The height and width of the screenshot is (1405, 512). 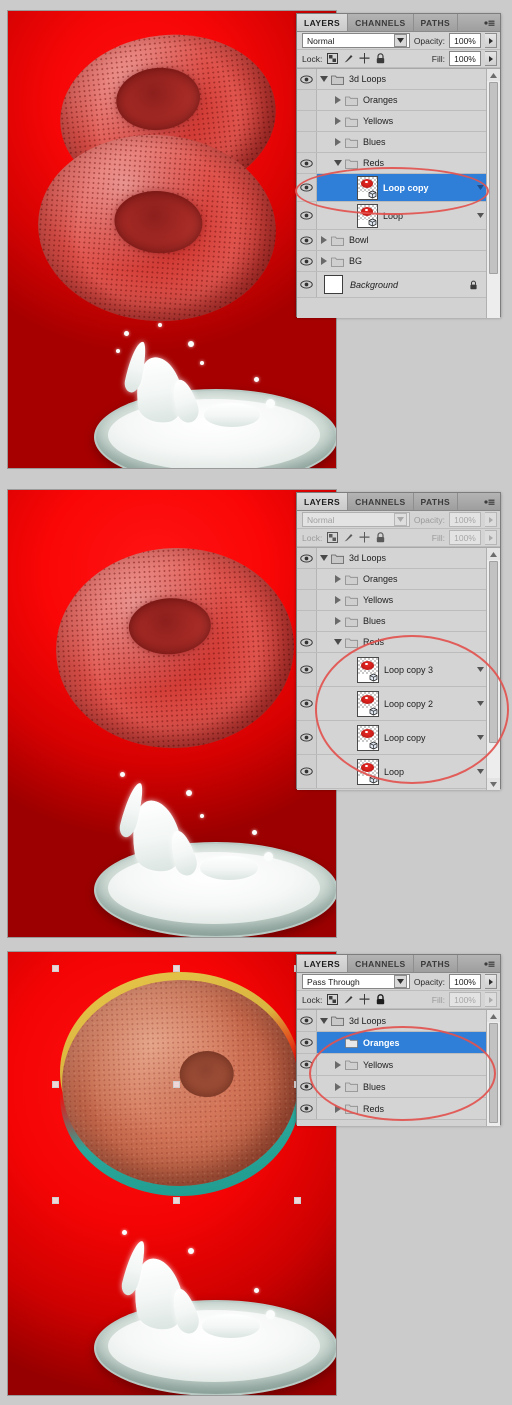 I want to click on lock-position-icon, so click(x=364, y=1000).